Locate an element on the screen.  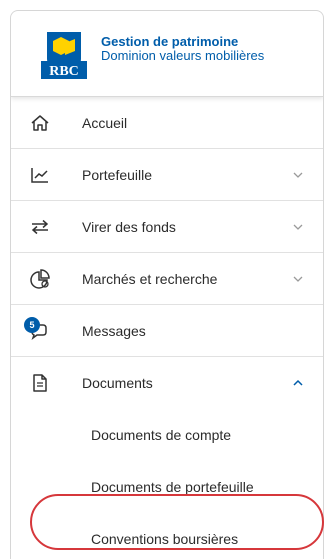
sub-label-documents-de-portefeuille: Documents de portefeuille is located at coordinates (172, 487).